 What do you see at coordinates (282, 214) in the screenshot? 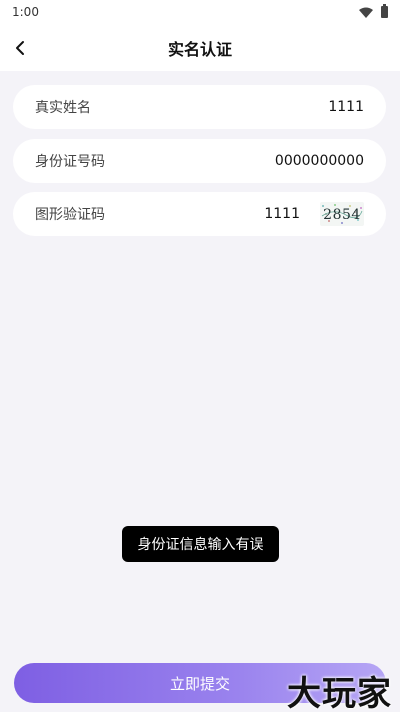
I see `captcha-input: 1111` at bounding box center [282, 214].